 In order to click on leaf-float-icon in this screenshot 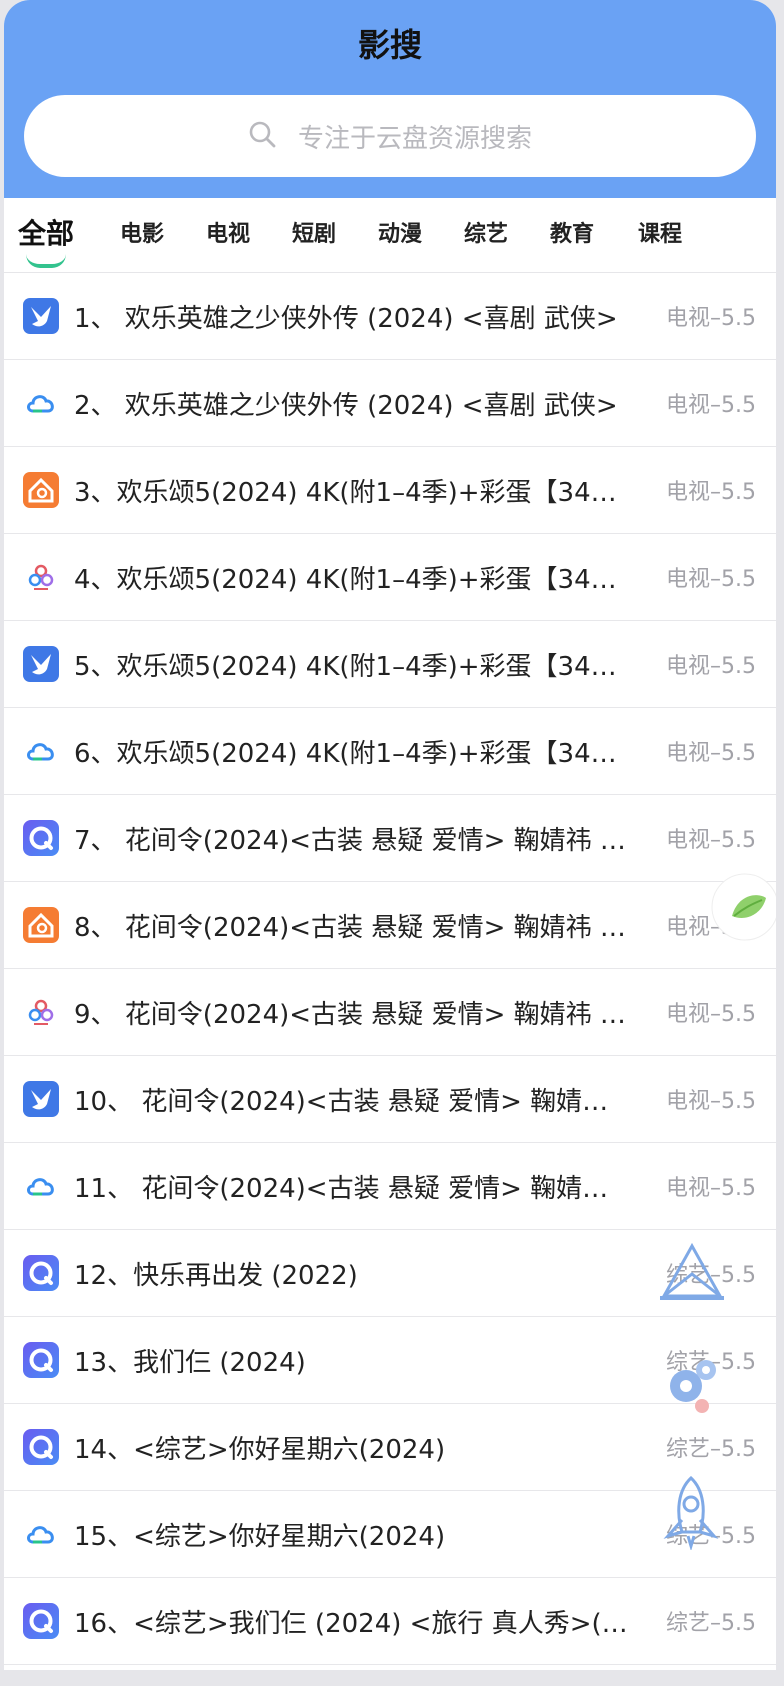, I will do `click(743, 909)`.